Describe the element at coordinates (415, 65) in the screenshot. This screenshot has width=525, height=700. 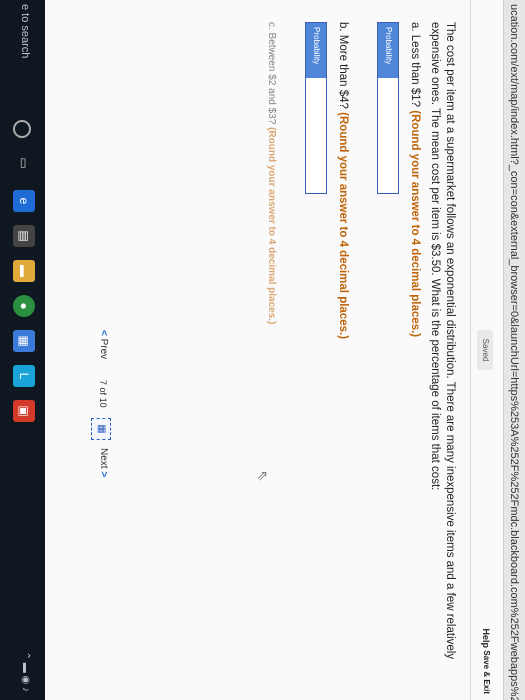
I see `part-a-prompt: a. Less than $1?` at that location.